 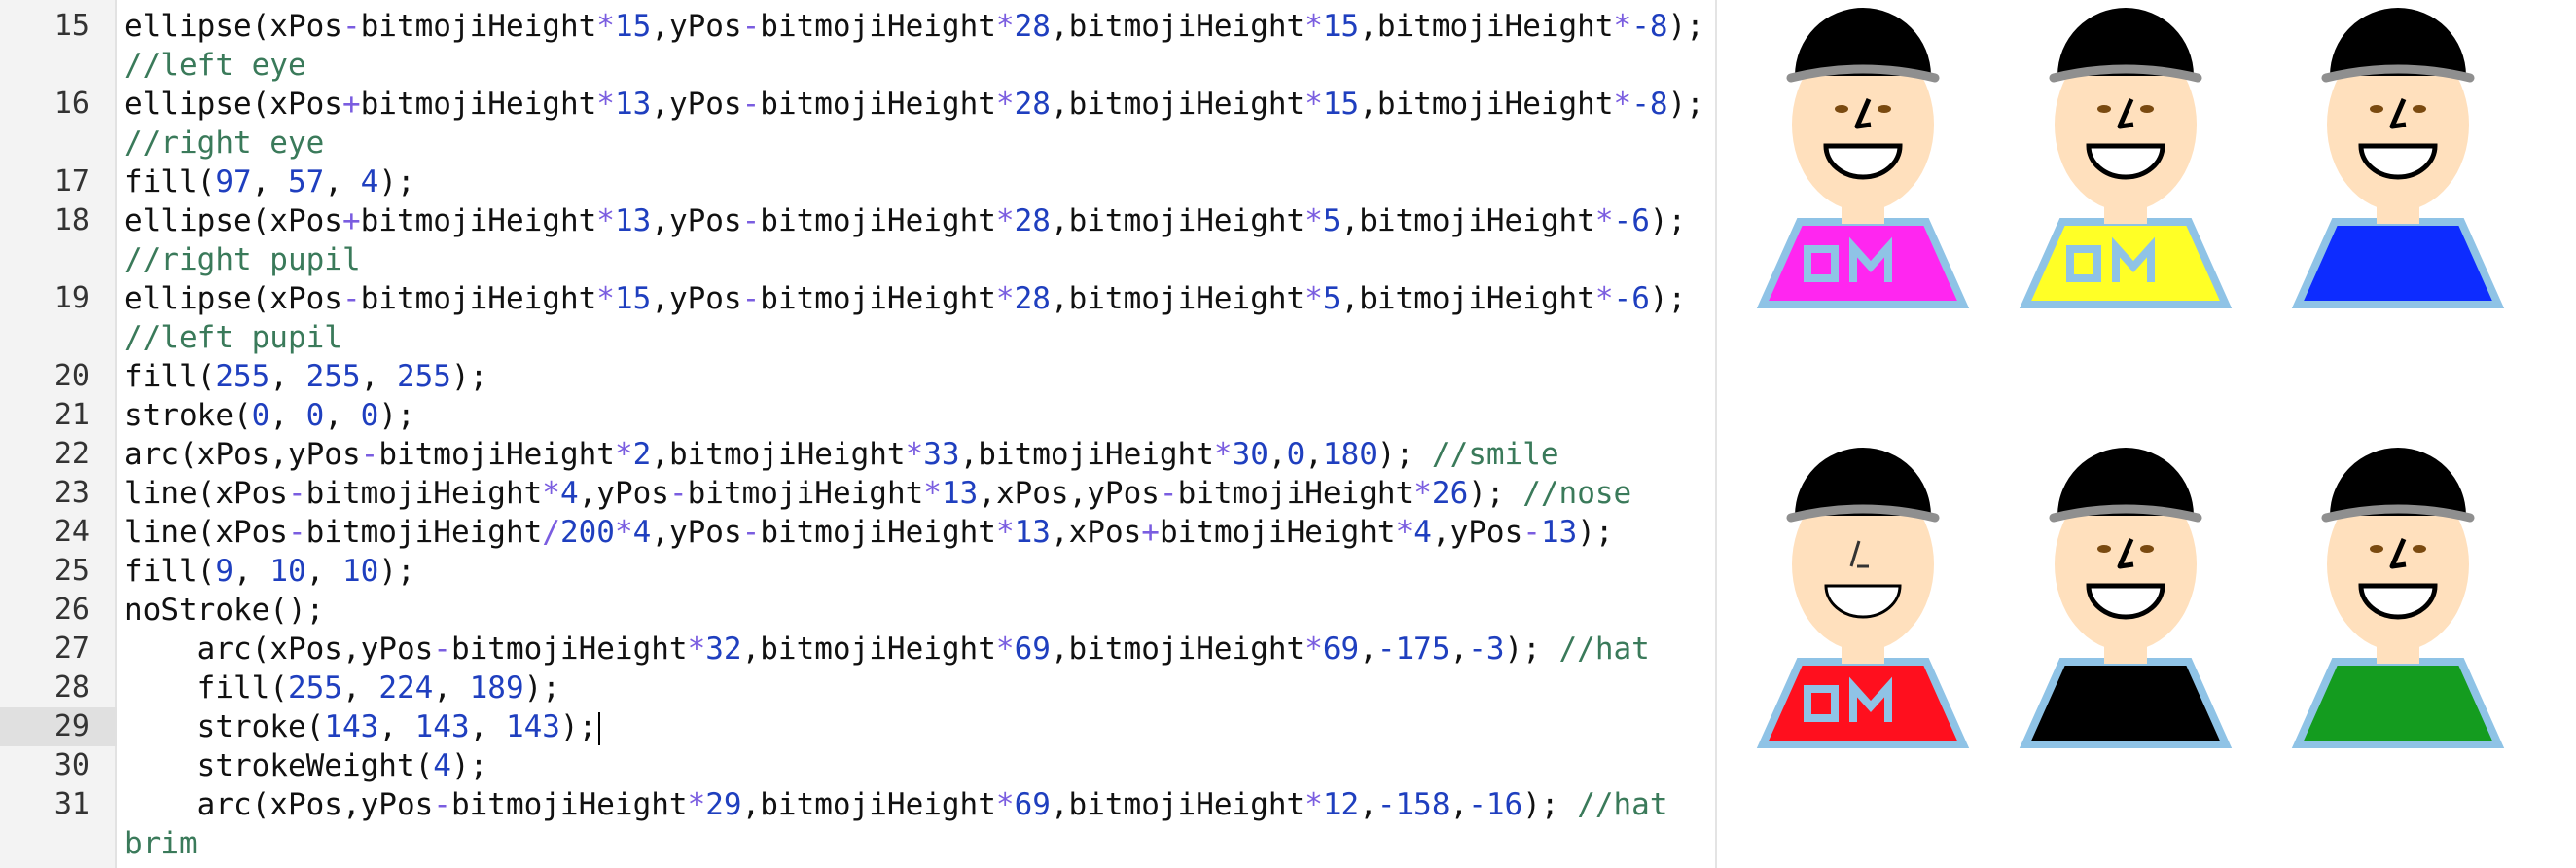 What do you see at coordinates (71, 688) in the screenshot?
I see `line-number: 28` at bounding box center [71, 688].